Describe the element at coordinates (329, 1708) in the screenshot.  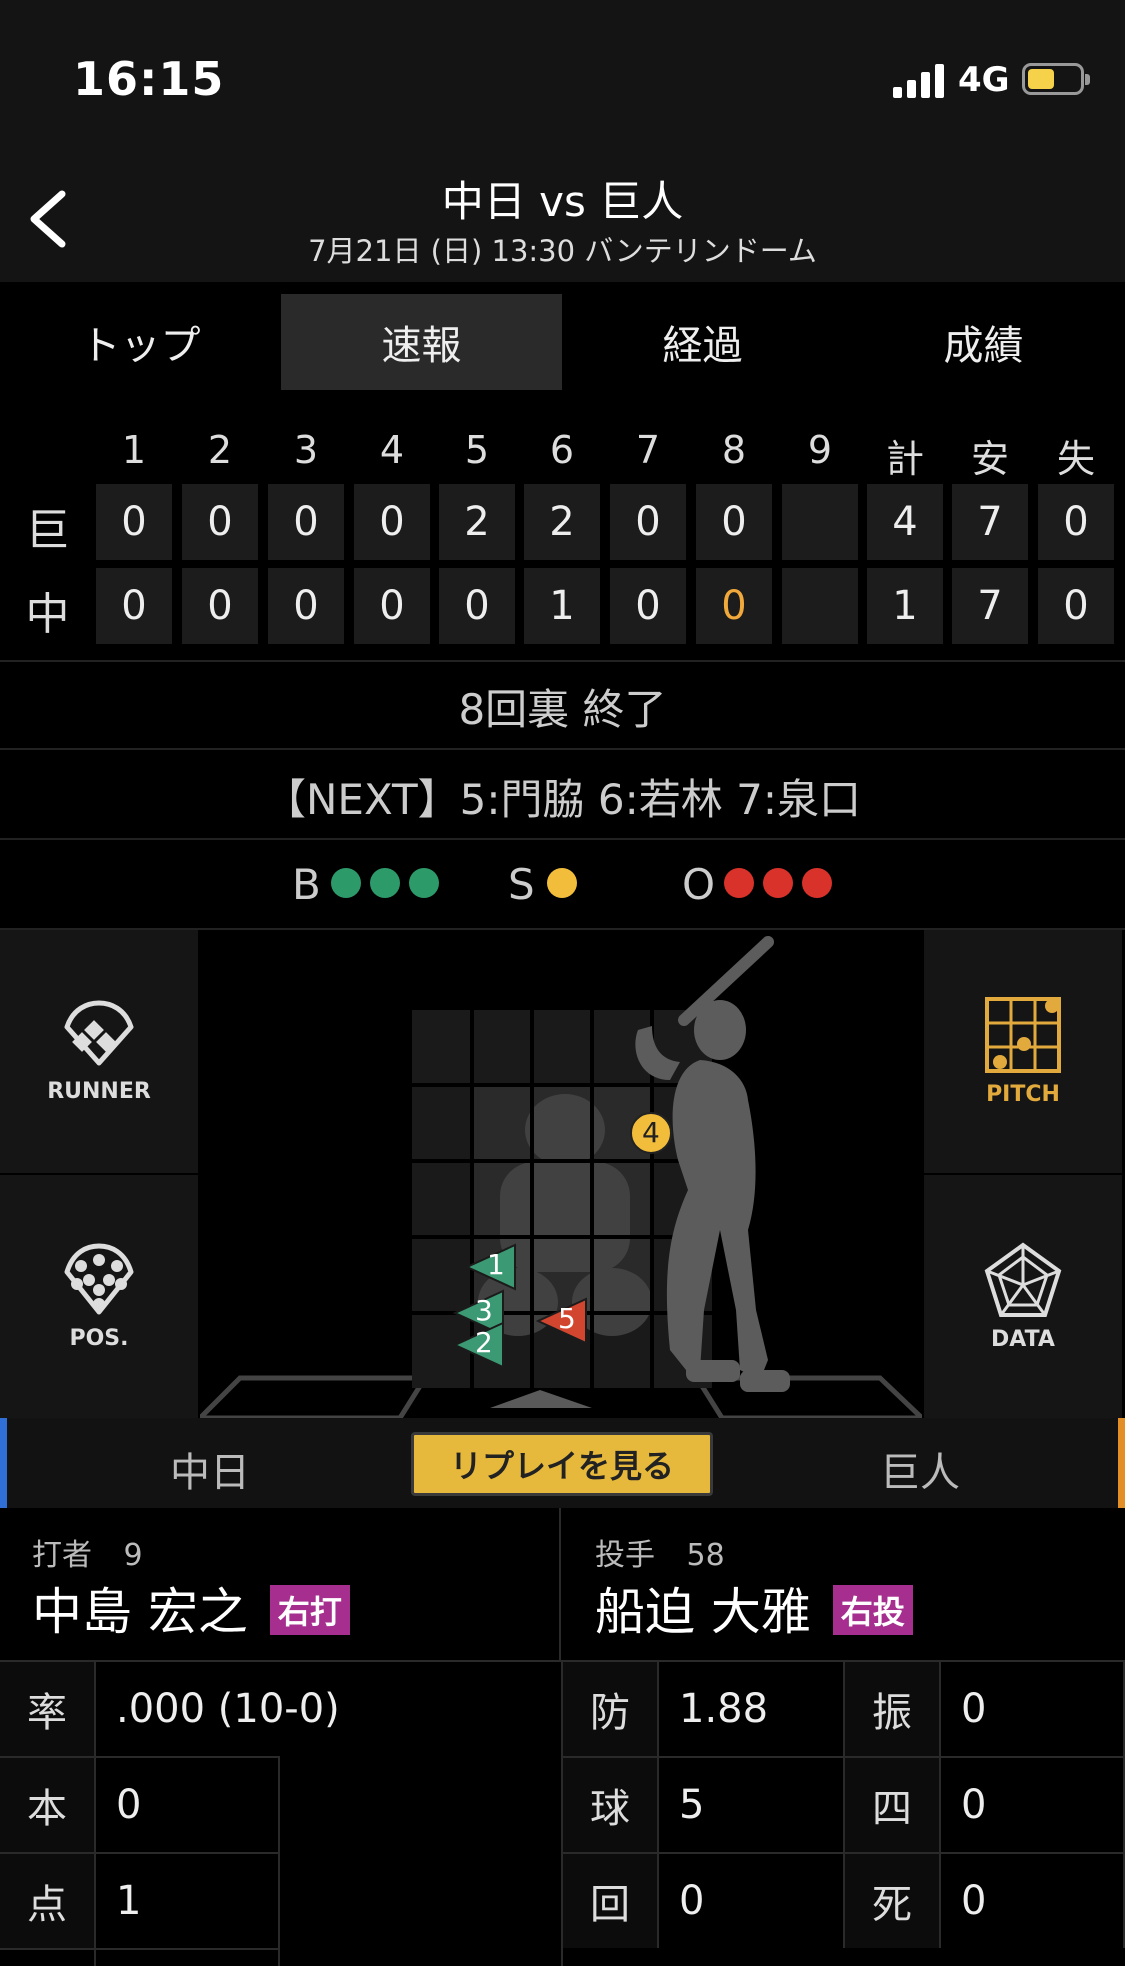
I see `stat-value: .000 (10-0)` at that location.